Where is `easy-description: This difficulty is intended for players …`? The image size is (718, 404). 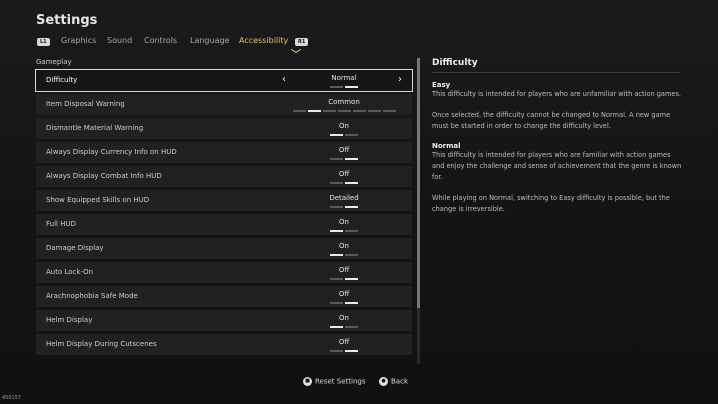
easy-description: This difficulty is intended for players … is located at coordinates (556, 94).